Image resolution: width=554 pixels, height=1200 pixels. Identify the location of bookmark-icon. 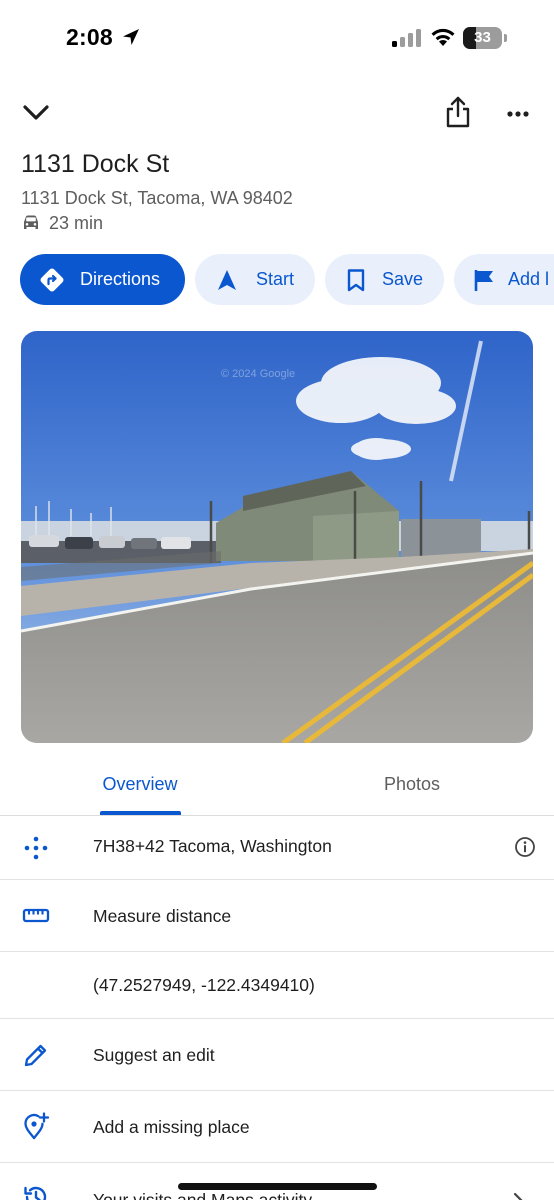
(356, 279).